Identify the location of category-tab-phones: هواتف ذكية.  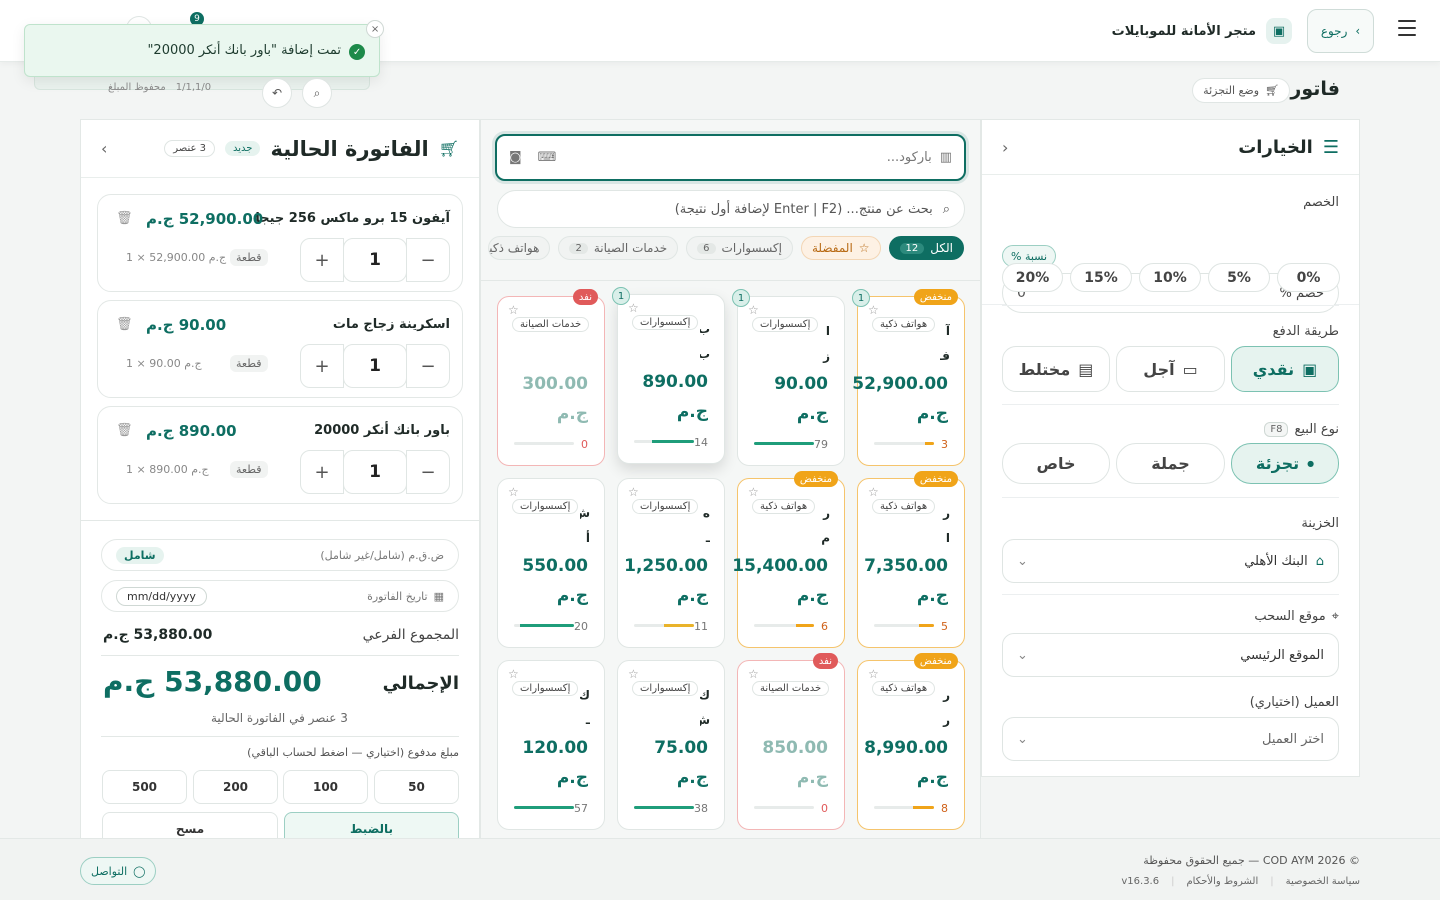
(519, 248).